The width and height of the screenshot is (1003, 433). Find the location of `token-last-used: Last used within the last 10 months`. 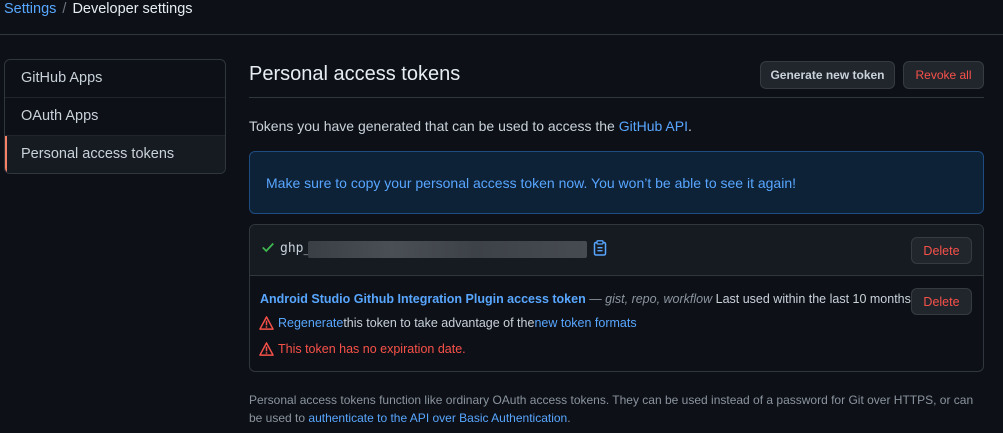

token-last-used: Last used within the last 10 months is located at coordinates (811, 299).